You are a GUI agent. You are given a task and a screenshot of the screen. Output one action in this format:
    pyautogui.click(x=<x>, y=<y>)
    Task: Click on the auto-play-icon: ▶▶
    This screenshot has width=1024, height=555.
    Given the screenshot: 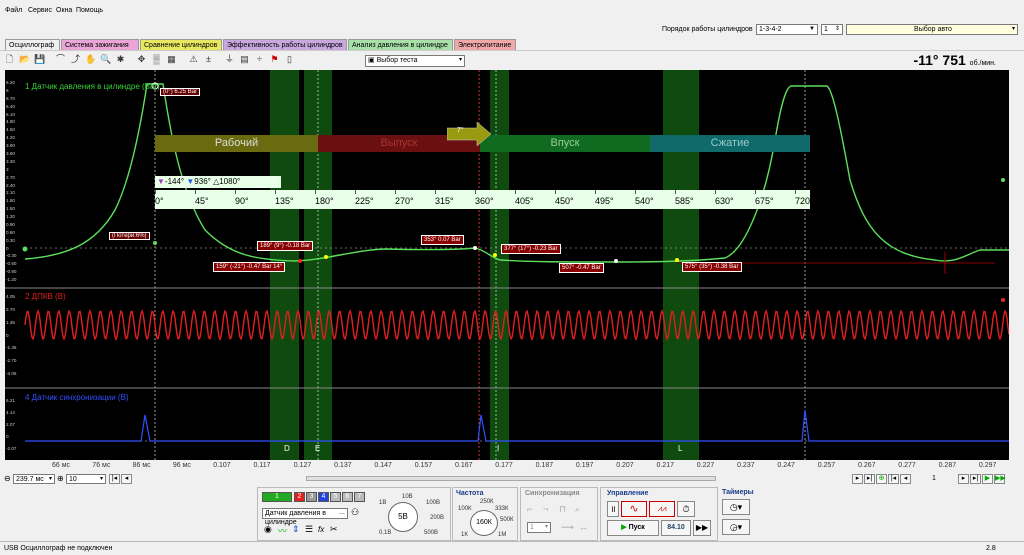 What is the action you would take?
    pyautogui.click(x=702, y=528)
    